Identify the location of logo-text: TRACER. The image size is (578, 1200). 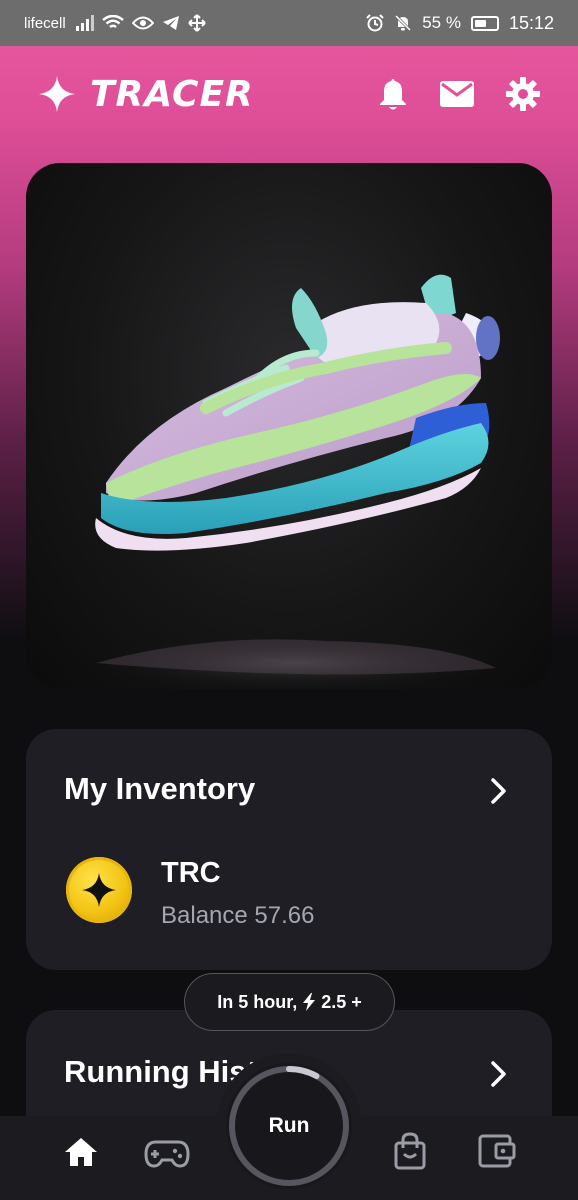
(172, 94).